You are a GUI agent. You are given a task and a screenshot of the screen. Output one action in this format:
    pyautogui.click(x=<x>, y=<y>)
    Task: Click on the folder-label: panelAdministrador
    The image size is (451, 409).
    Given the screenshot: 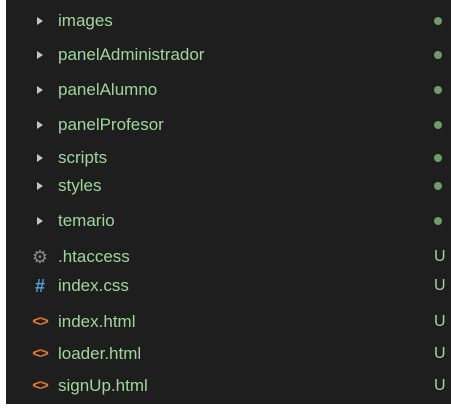 What is the action you would take?
    pyautogui.click(x=131, y=54)
    